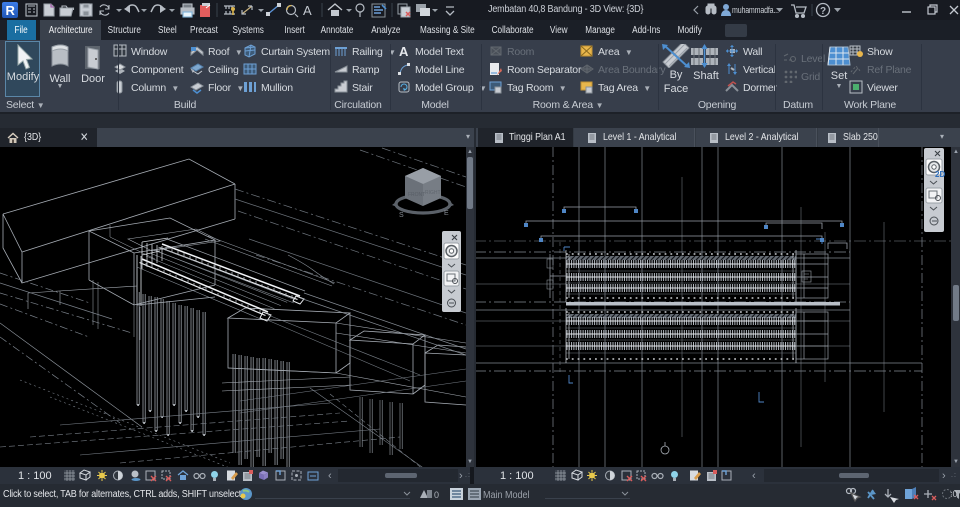 Image resolution: width=960 pixels, height=507 pixels. I want to click on svg-text: 0, so click(436, 495).